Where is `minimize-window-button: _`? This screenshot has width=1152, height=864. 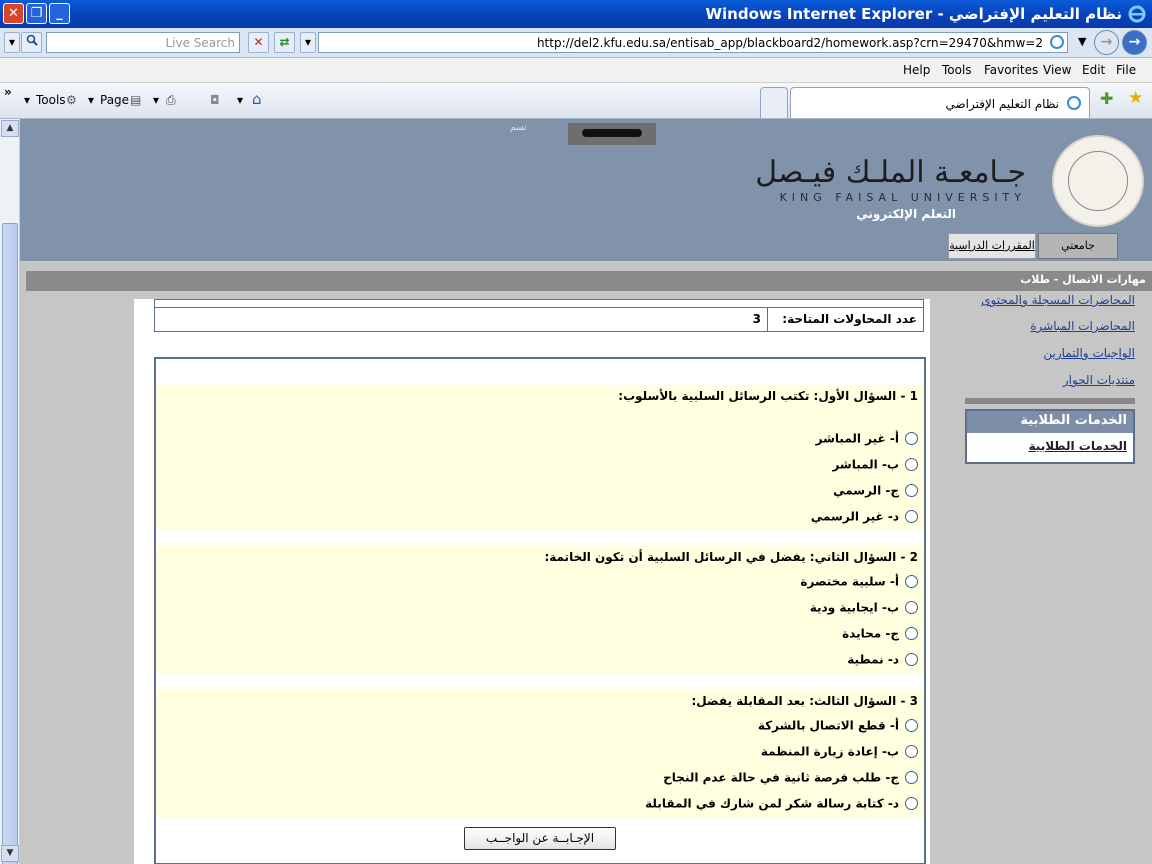
minimize-window-button: _ is located at coordinates (59, 13).